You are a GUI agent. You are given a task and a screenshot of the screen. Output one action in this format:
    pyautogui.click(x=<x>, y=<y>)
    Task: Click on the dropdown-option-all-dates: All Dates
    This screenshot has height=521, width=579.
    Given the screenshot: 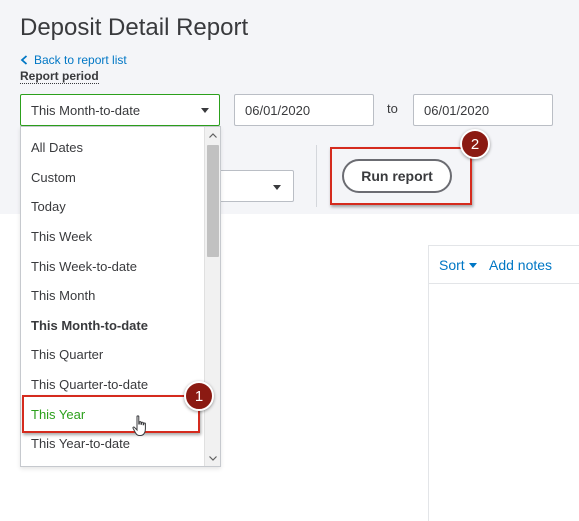 What is the action you would take?
    pyautogui.click(x=112, y=148)
    